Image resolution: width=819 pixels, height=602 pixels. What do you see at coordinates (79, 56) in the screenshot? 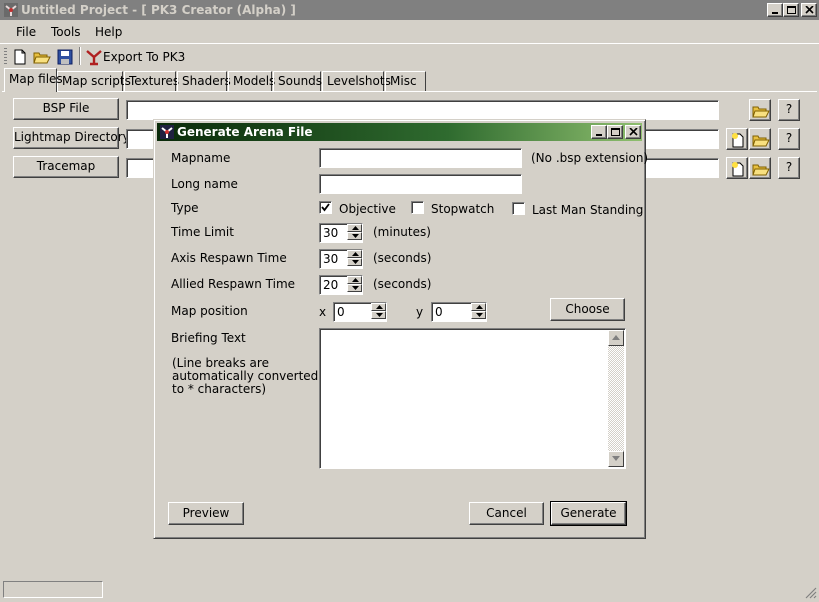
I see `toolbar-separator` at bounding box center [79, 56].